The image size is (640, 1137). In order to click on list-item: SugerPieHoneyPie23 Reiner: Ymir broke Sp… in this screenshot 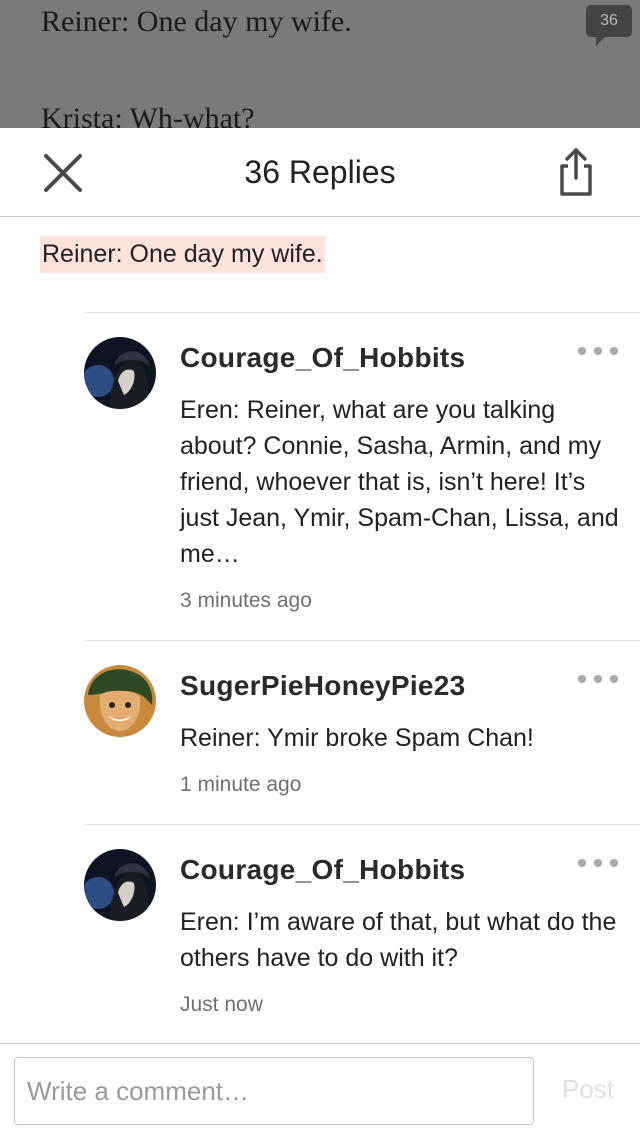, I will do `click(362, 732)`.